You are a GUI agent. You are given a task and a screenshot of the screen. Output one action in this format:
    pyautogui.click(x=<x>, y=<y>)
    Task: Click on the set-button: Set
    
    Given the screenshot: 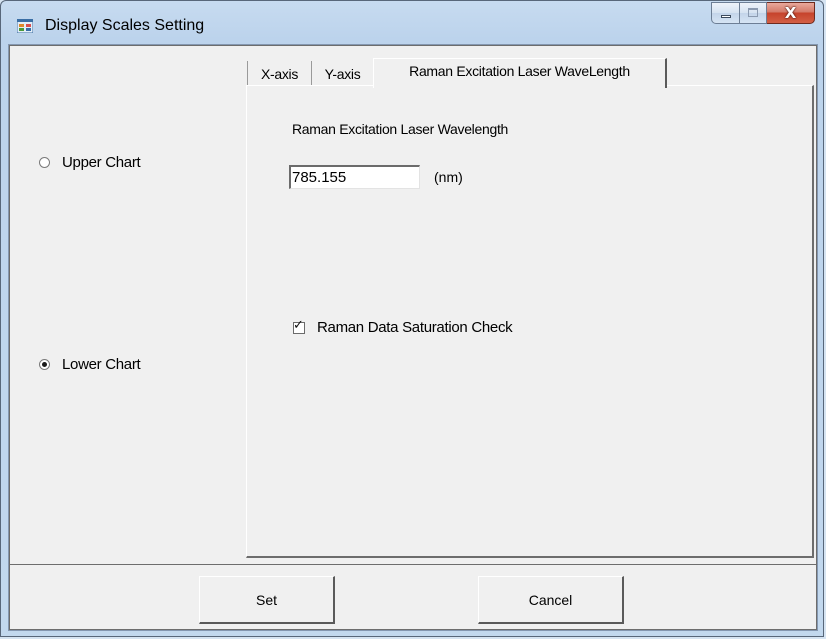 What is the action you would take?
    pyautogui.click(x=267, y=600)
    